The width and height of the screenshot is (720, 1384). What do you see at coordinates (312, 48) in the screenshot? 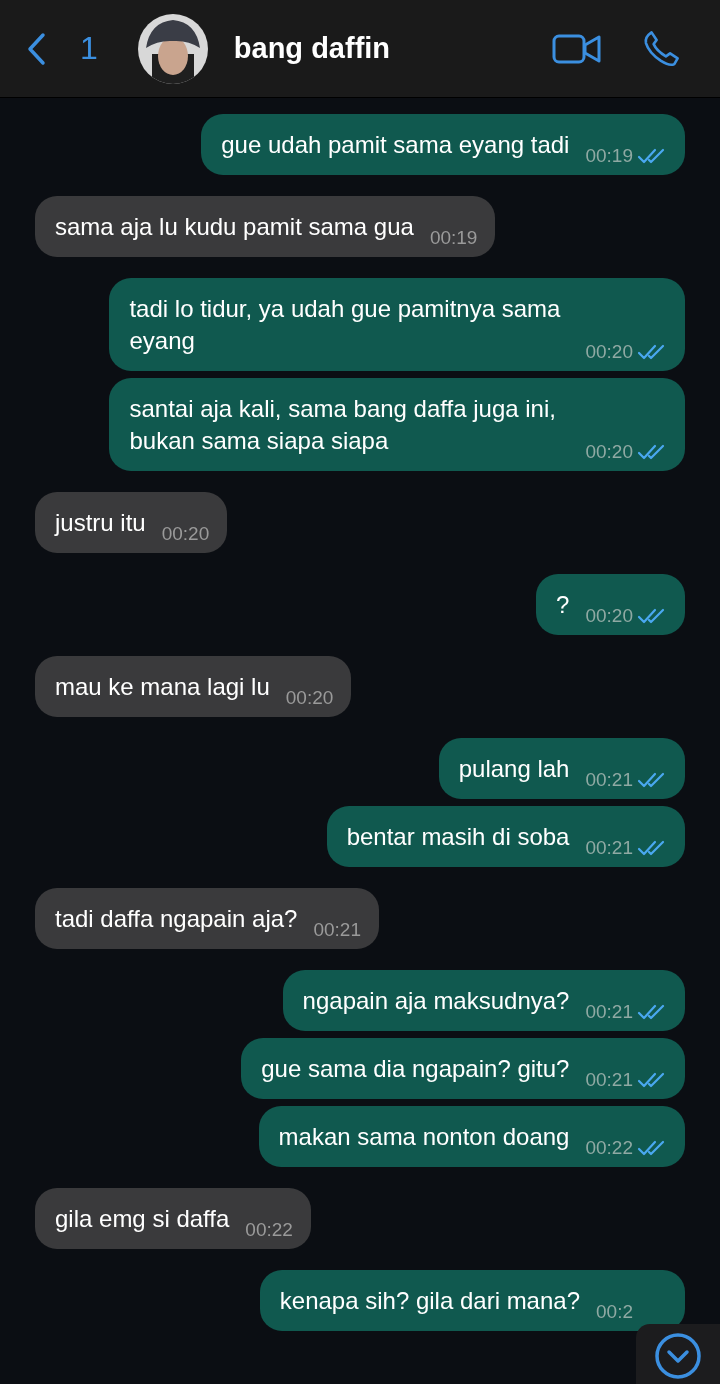
I see `contact-name: bang daffin` at bounding box center [312, 48].